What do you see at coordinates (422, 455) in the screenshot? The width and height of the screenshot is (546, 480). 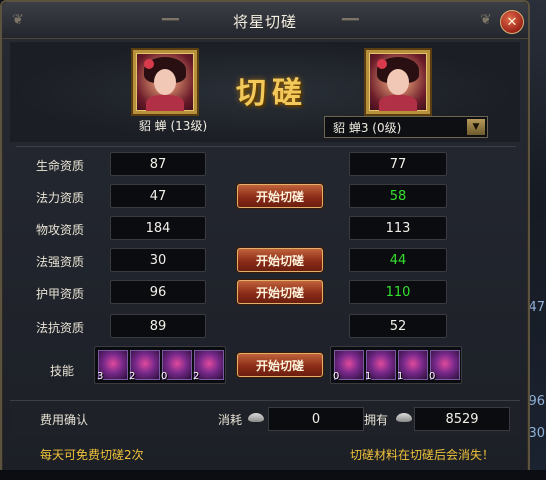 I see `material-consumed-notice: 切磋材料在切磋后会消失！` at bounding box center [422, 455].